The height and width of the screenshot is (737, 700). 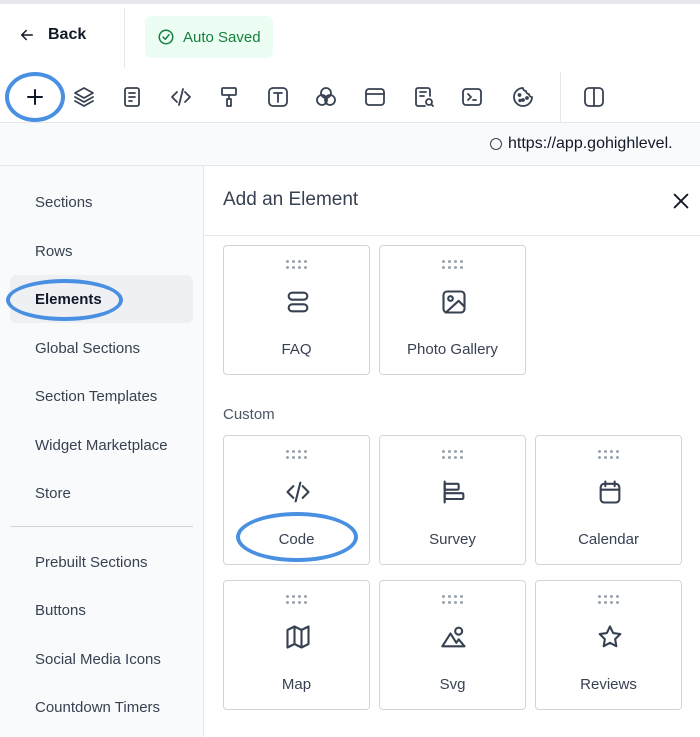 I want to click on url-display: https://app.gohighlevel., so click(x=581, y=144).